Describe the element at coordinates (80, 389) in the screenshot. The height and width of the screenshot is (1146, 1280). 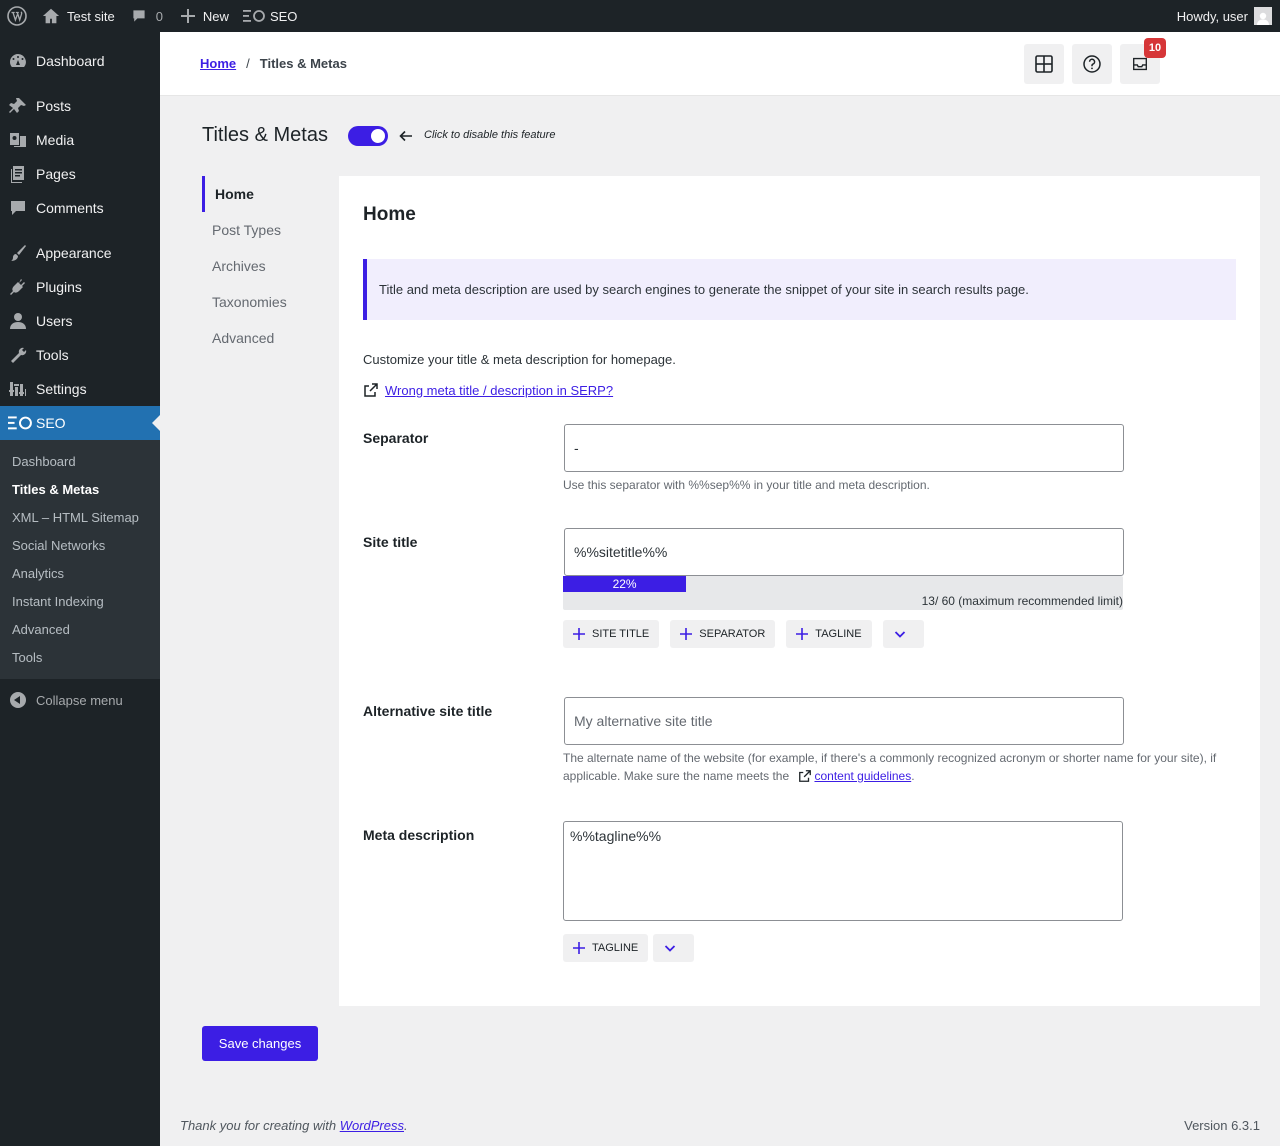
I see `sidebar-item-settings: Settings` at that location.